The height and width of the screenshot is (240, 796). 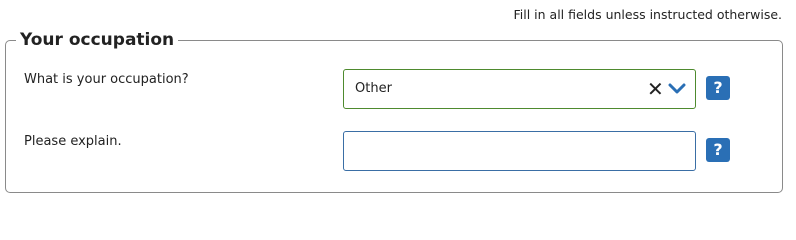 What do you see at coordinates (97, 40) in the screenshot?
I see `section-title: Your occupation` at bounding box center [97, 40].